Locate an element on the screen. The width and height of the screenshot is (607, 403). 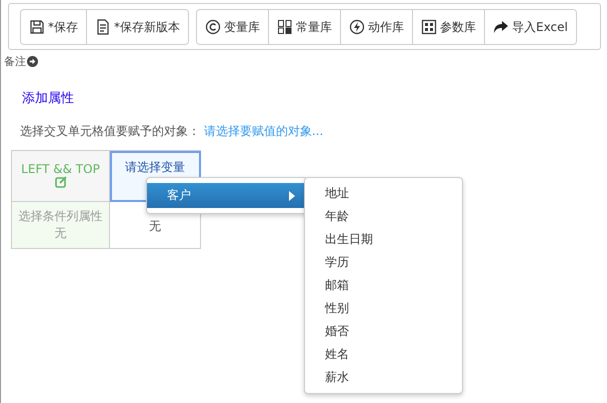
row-header-value: 无 is located at coordinates (61, 233).